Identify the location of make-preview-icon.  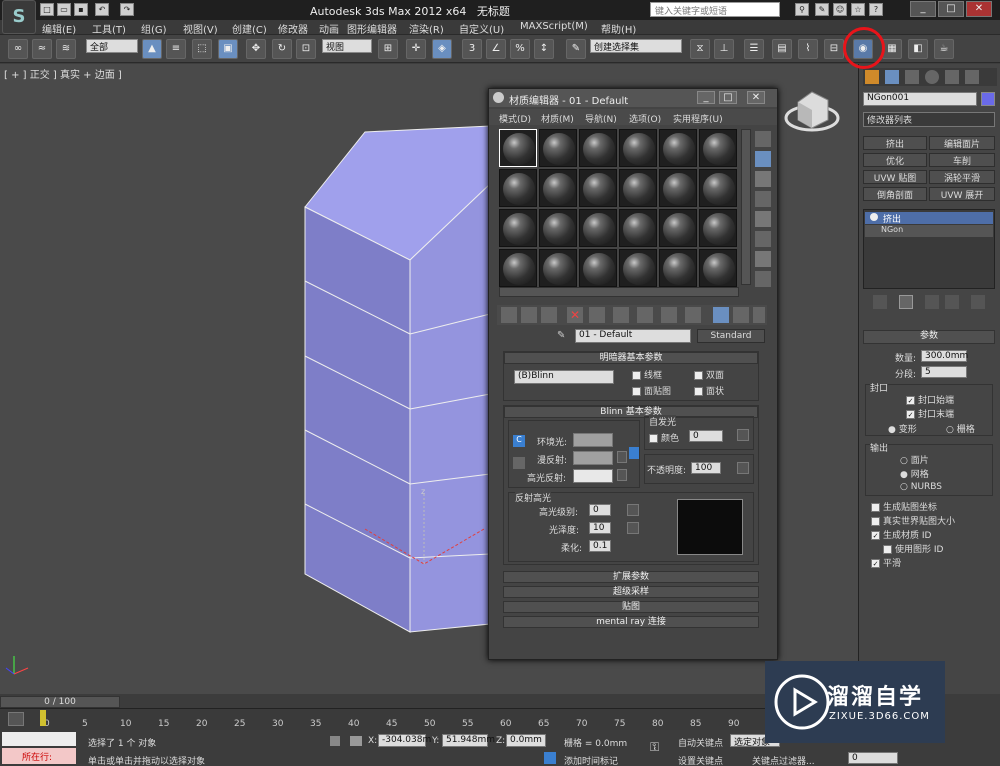
(763, 239).